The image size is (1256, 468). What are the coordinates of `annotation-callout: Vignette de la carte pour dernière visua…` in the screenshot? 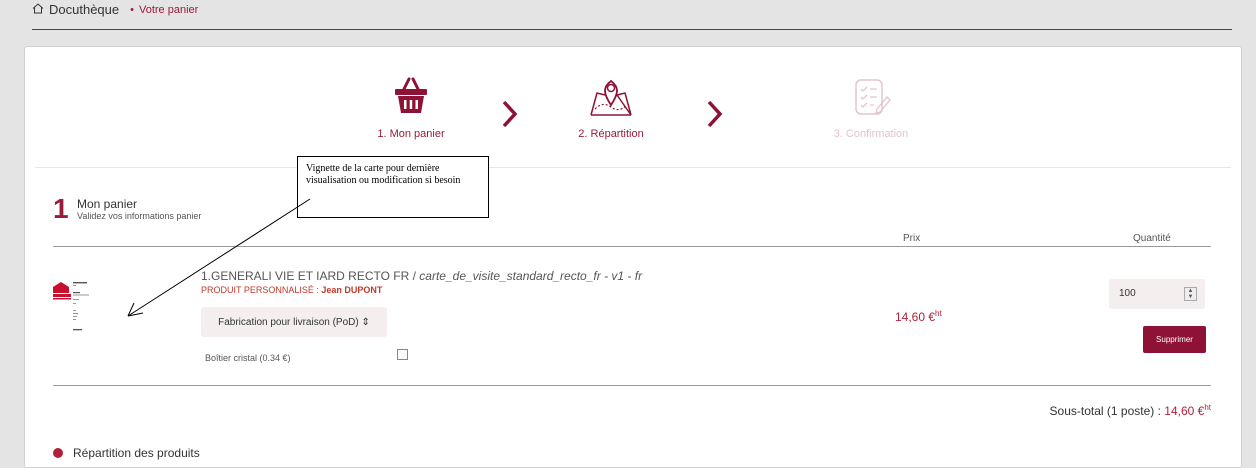 It's located at (393, 187).